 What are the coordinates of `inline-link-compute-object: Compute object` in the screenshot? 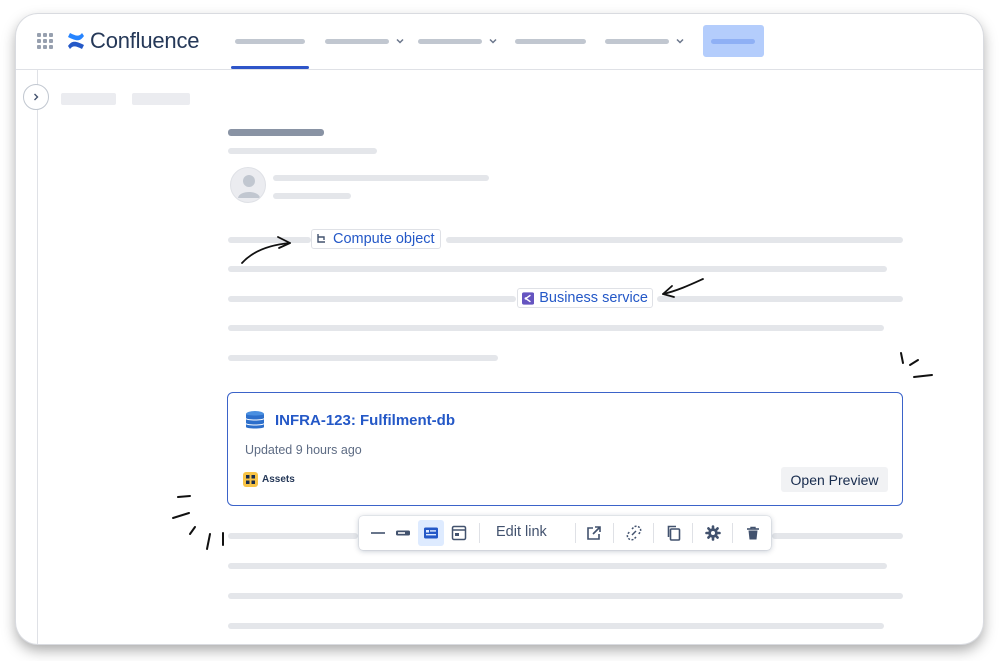 It's located at (376, 239).